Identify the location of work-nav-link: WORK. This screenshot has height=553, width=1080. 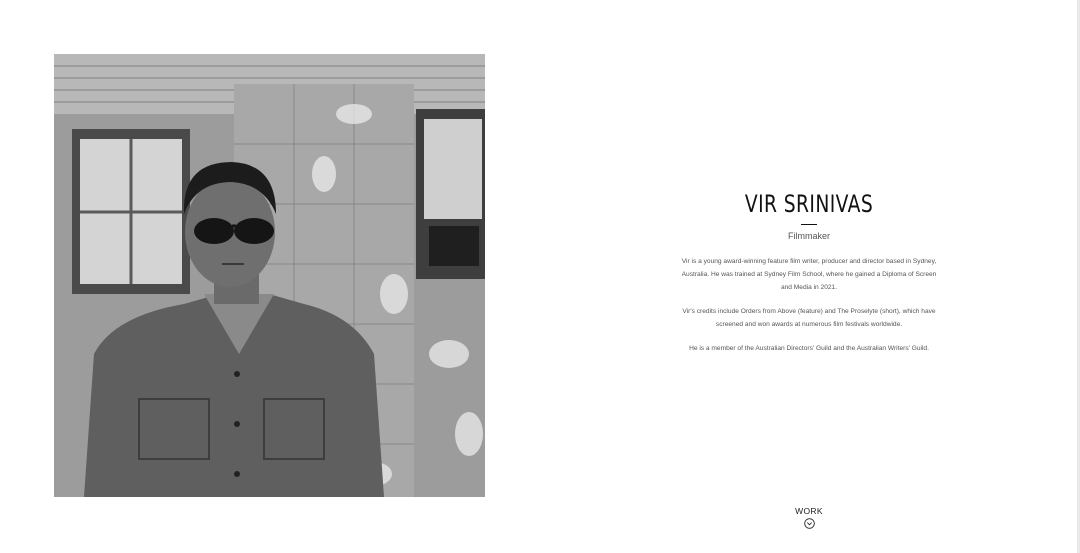
(809, 517).